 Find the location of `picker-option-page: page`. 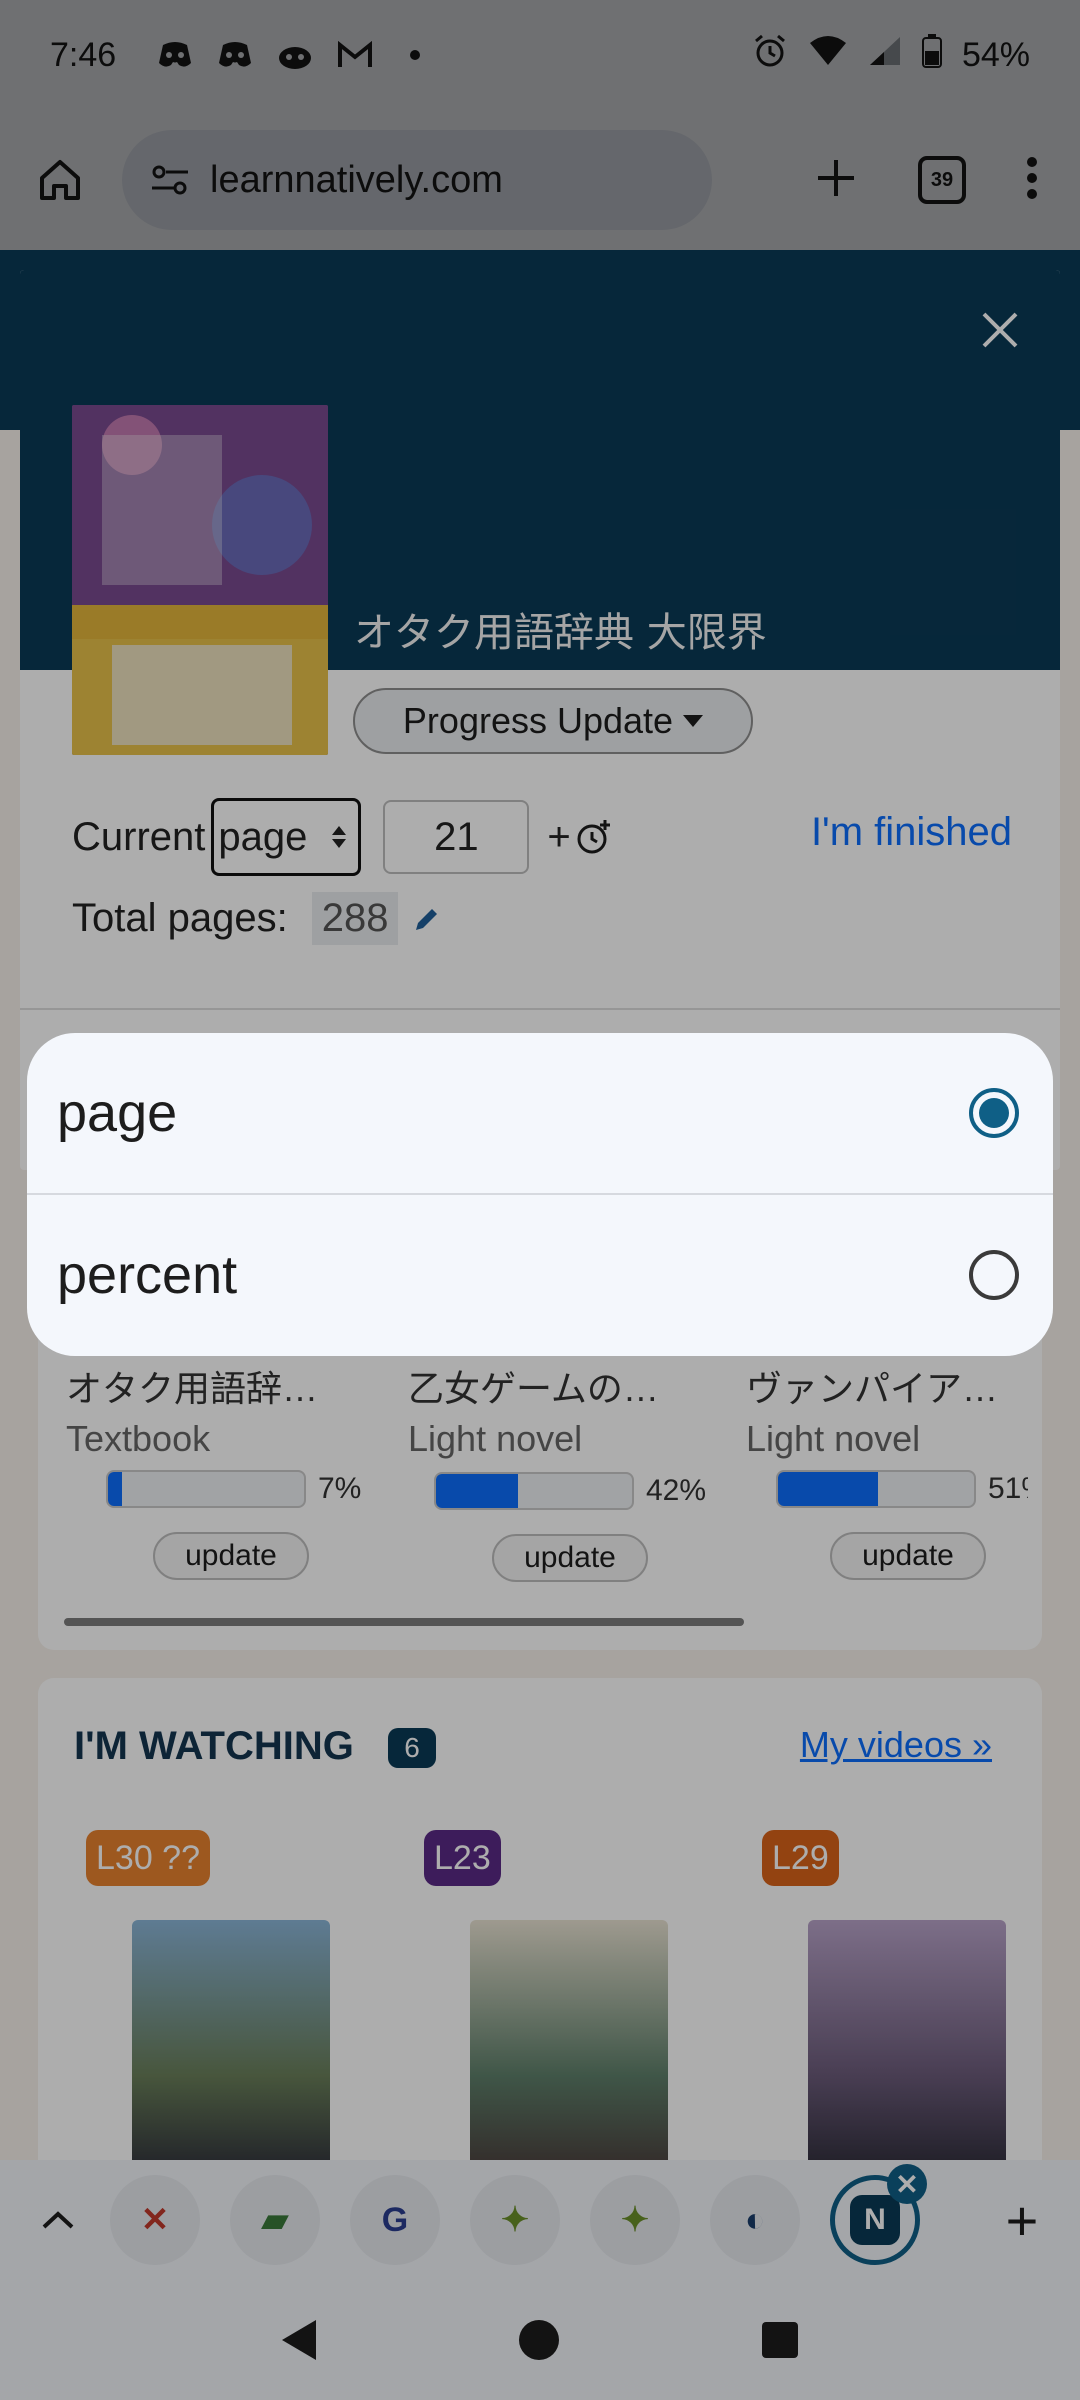

picker-option-page: page is located at coordinates (540, 1113).